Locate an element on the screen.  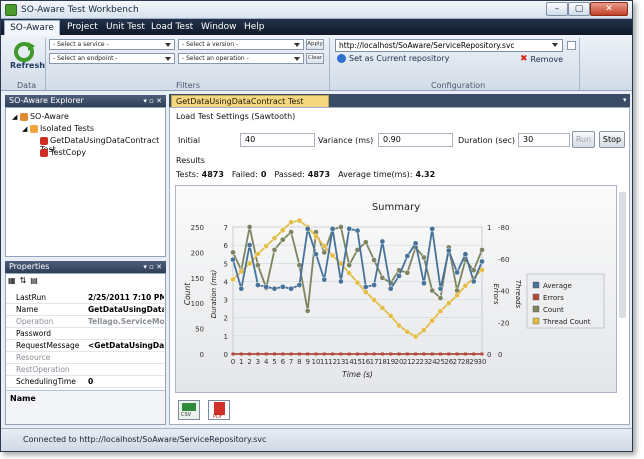
export-csv-button: CSV is located at coordinates (189, 410).